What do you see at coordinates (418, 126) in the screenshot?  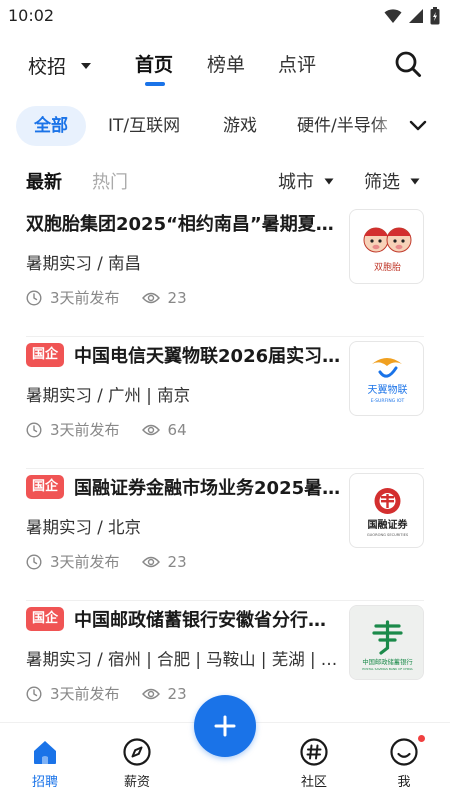 I see `chevron-down-icon` at bounding box center [418, 126].